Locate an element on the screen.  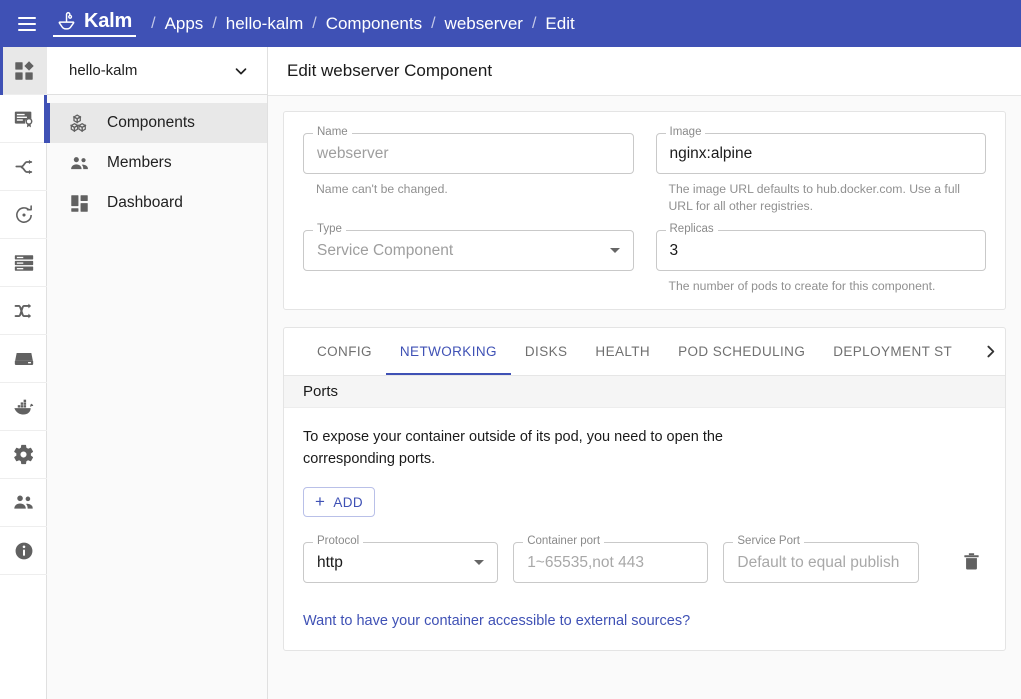
tabs-scroll-right-button is located at coordinates (990, 351).